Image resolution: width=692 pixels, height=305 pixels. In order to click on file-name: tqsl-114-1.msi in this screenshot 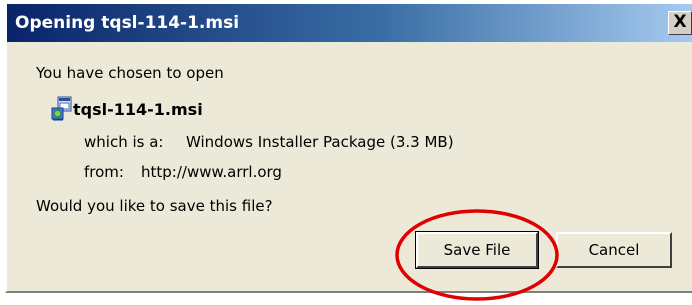, I will do `click(138, 109)`.